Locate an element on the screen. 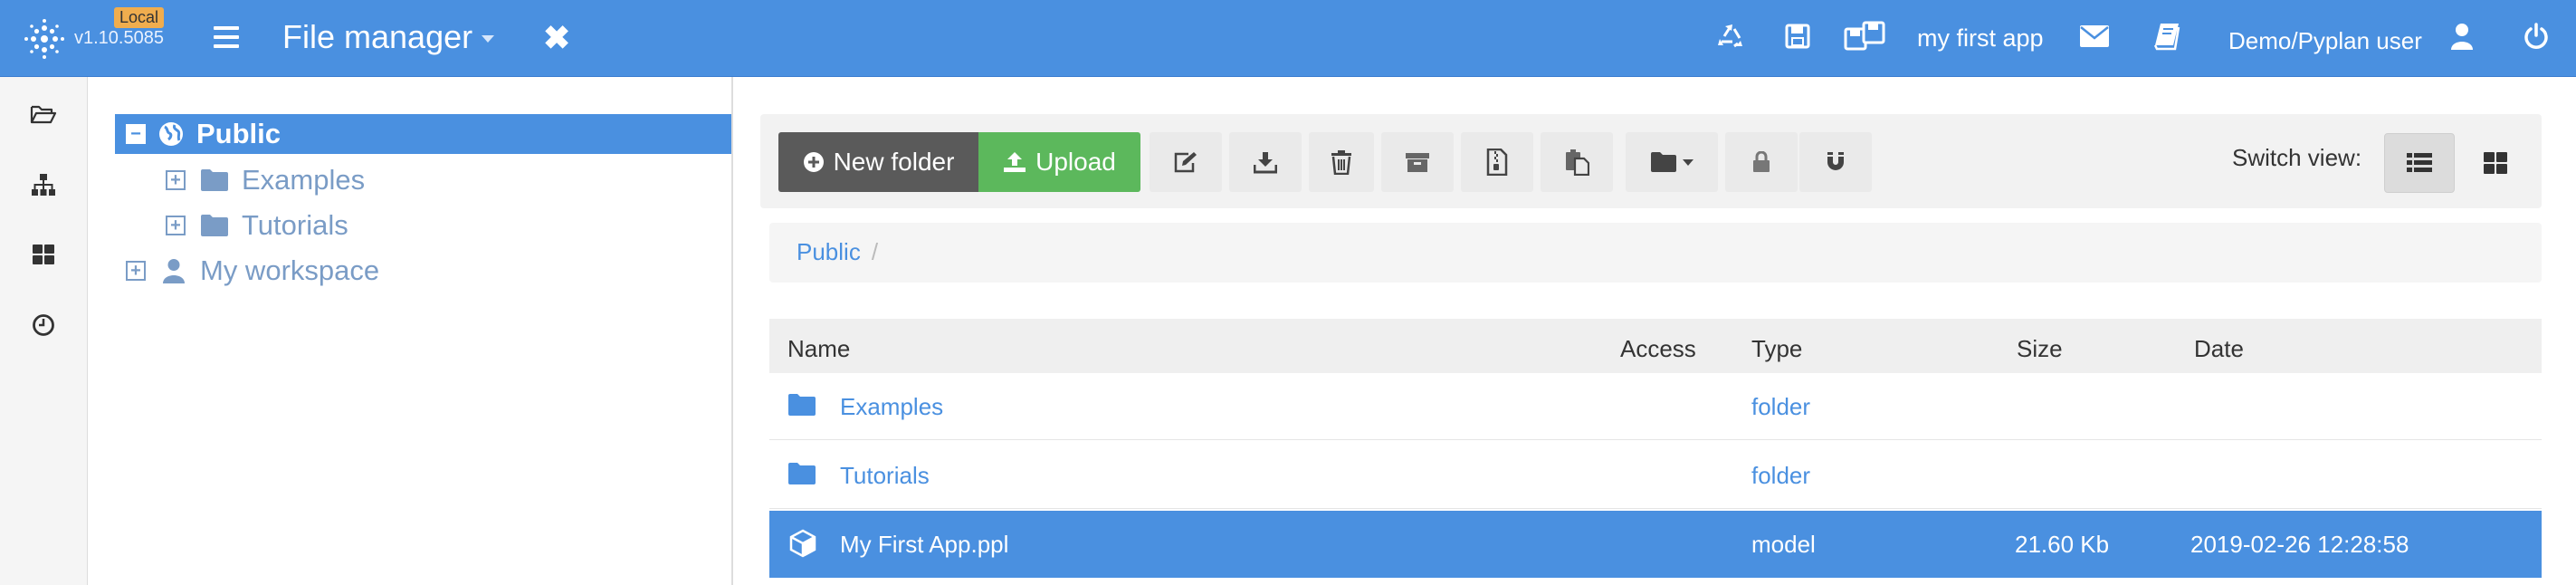 This screenshot has height=585, width=2576. save-icon is located at coordinates (1798, 36).